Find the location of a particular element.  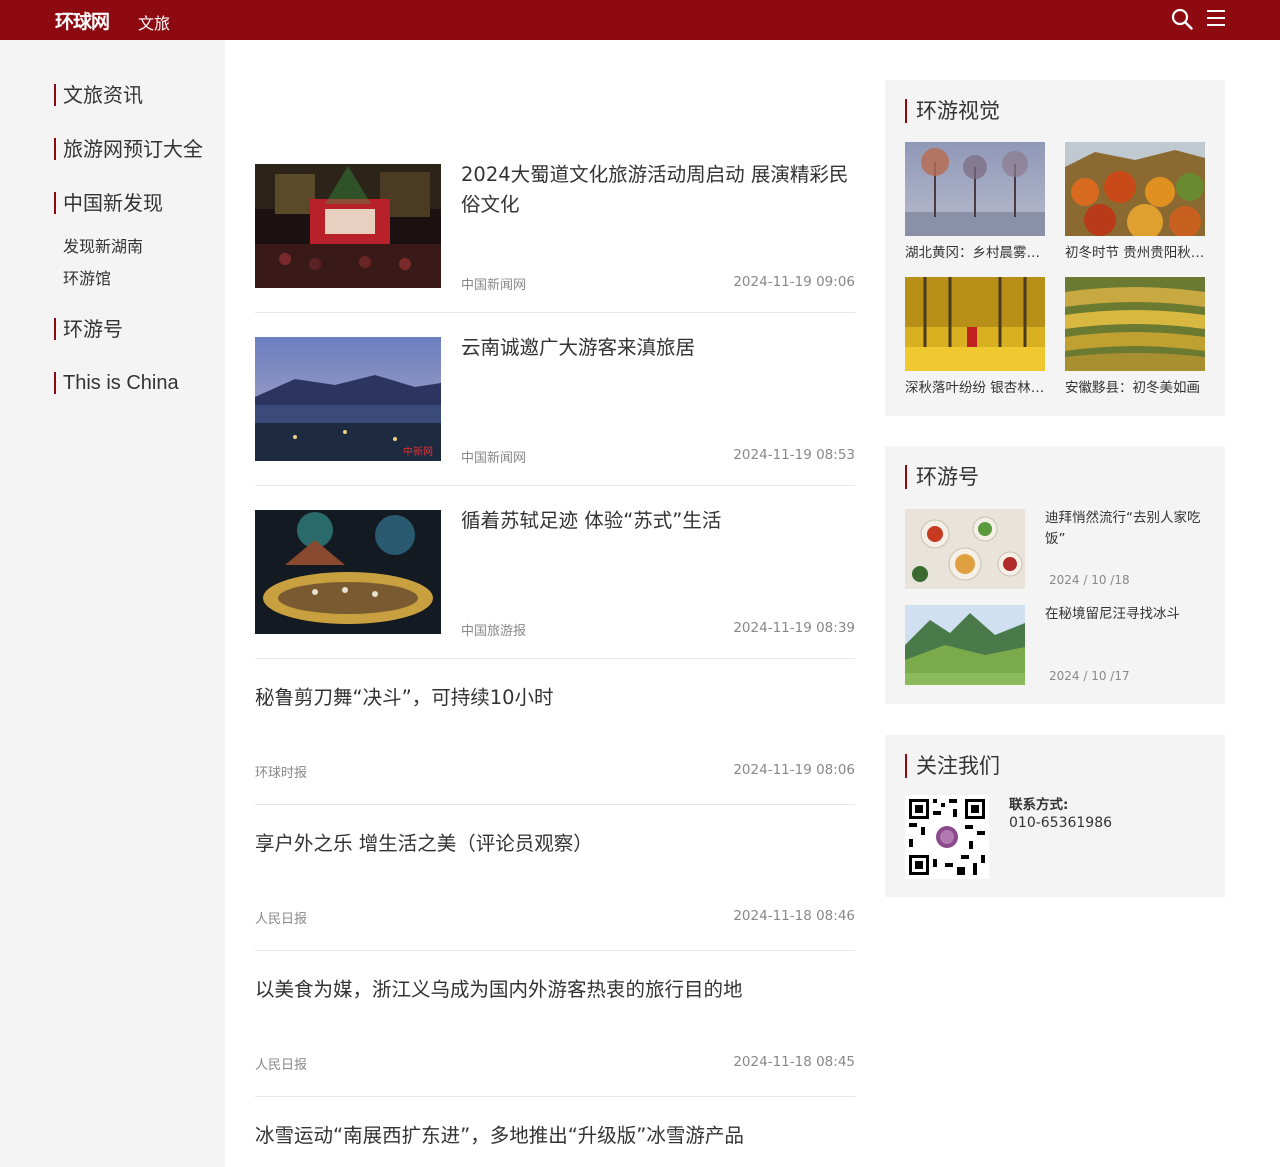

sidebar-subitem-pavilion: 环游馆 is located at coordinates (87, 277).